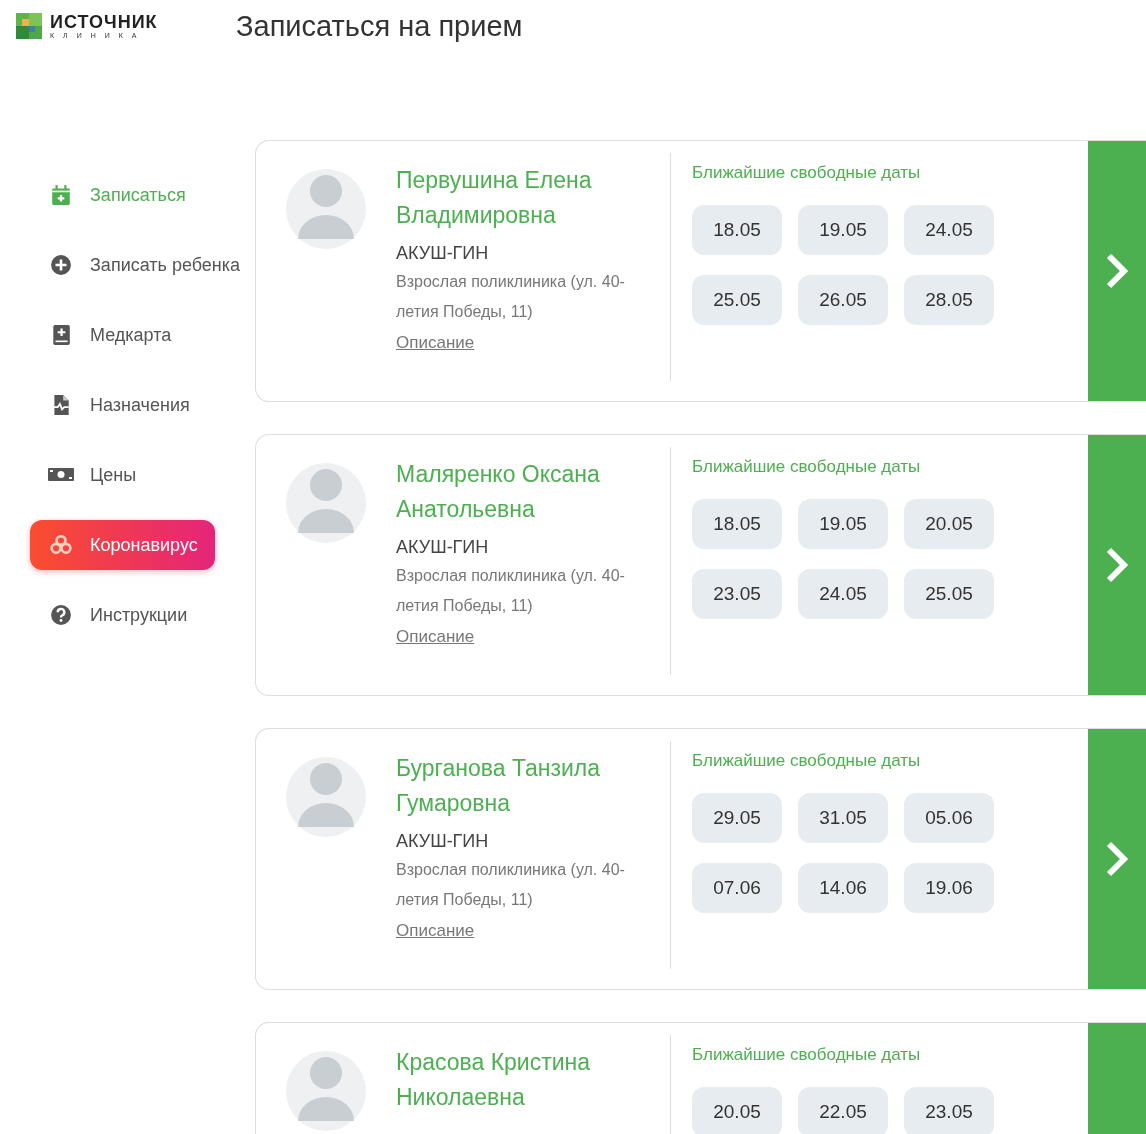 The width and height of the screenshot is (1146, 1134). What do you see at coordinates (494, 198) in the screenshot?
I see `doctor-name: Первушина Елена Владимировна` at bounding box center [494, 198].